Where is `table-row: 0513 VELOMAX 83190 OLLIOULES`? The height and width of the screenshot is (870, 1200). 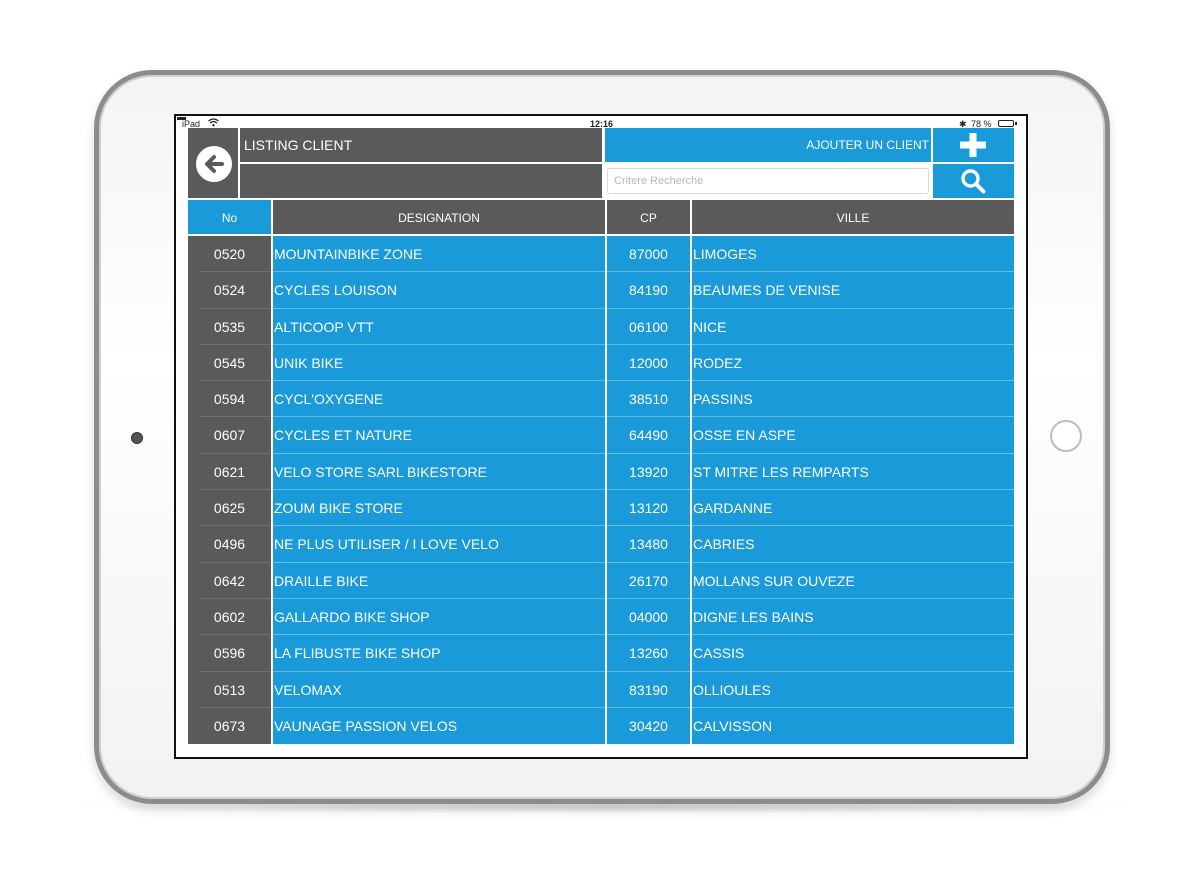 table-row: 0513 VELOMAX 83190 OLLIOULES is located at coordinates (601, 689).